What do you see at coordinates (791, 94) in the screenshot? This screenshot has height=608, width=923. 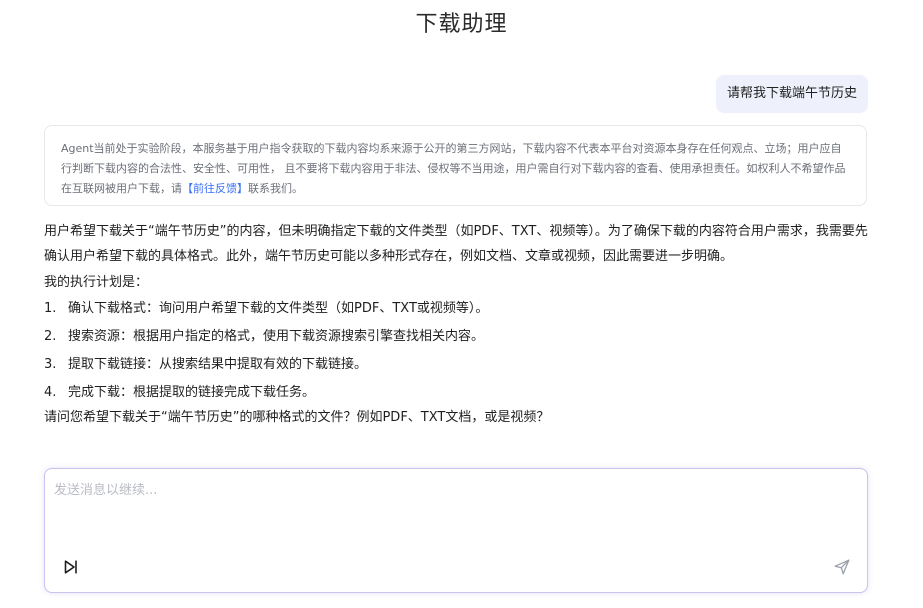 I see `user-message-bubble: 请帮我下载端午节历史` at bounding box center [791, 94].